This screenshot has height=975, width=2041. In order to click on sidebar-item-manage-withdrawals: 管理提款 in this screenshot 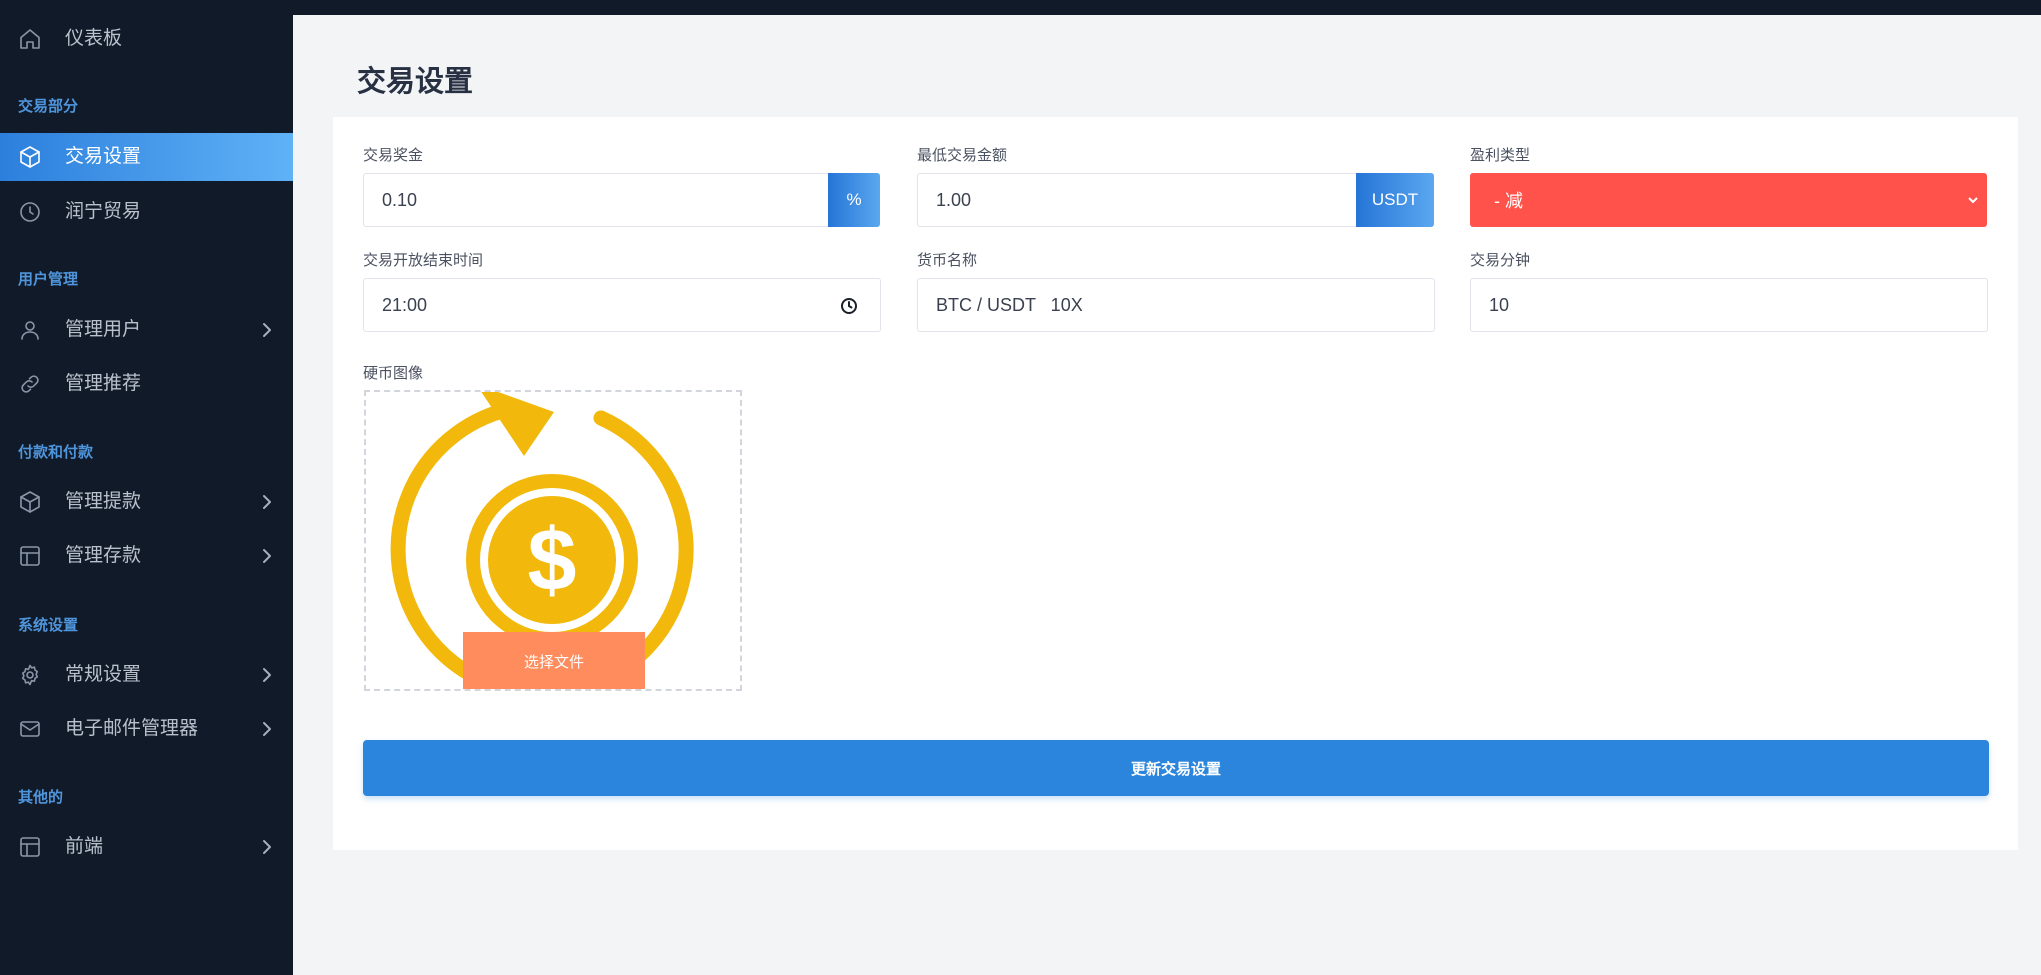, I will do `click(146, 502)`.